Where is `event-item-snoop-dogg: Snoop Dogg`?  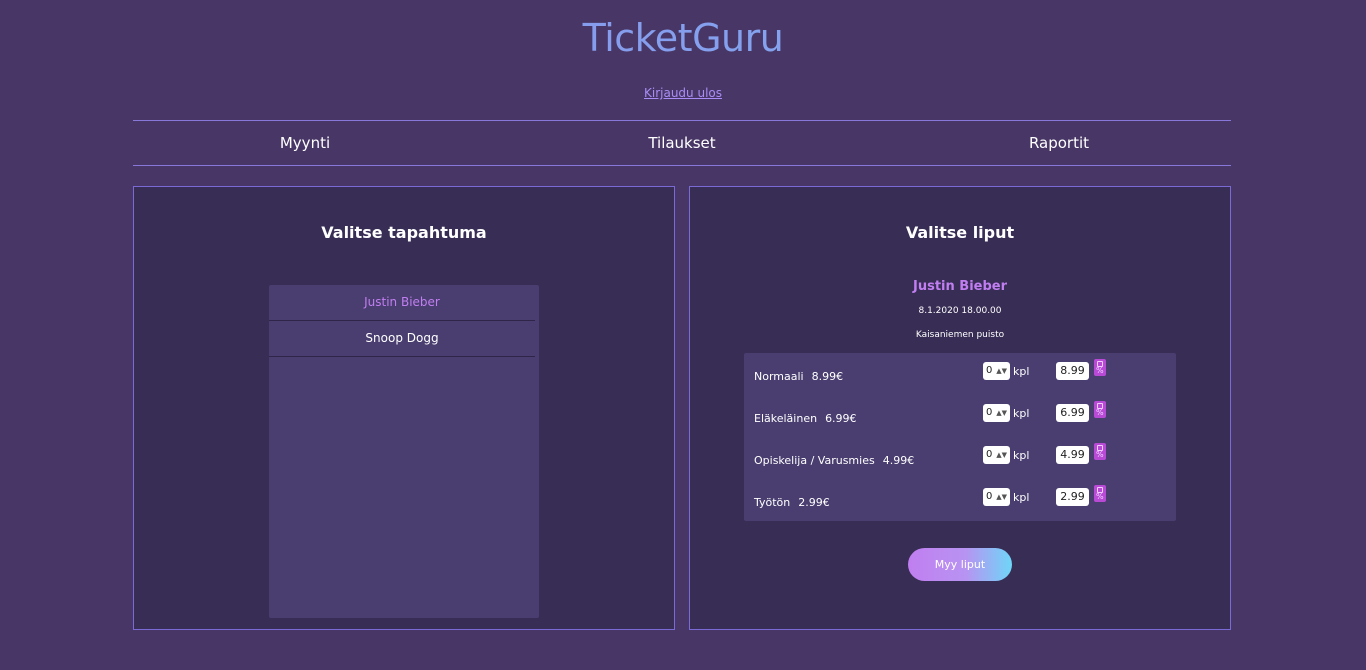
event-item-snoop-dogg: Snoop Dogg is located at coordinates (402, 339).